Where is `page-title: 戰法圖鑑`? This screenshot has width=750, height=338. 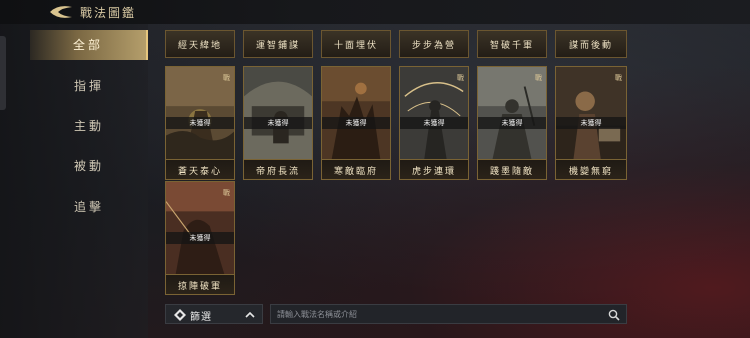
page-title: 戰法圖鑑 is located at coordinates (108, 13).